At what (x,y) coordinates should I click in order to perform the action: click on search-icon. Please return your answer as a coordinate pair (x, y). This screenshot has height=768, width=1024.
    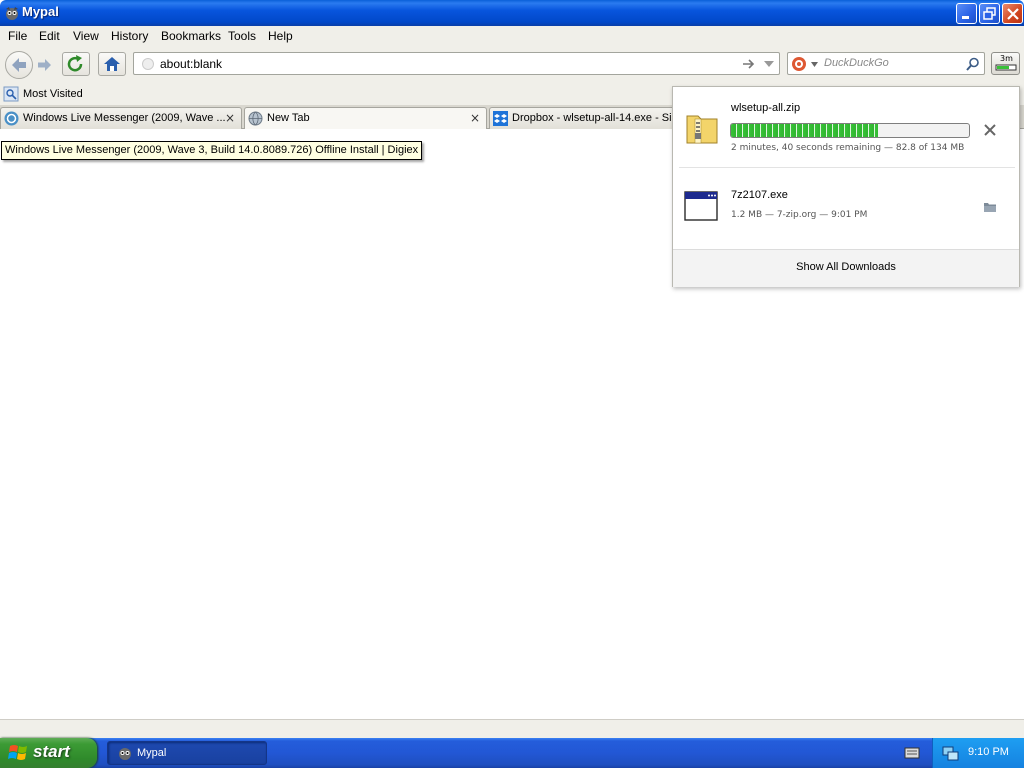
    Looking at the image, I should click on (973, 64).